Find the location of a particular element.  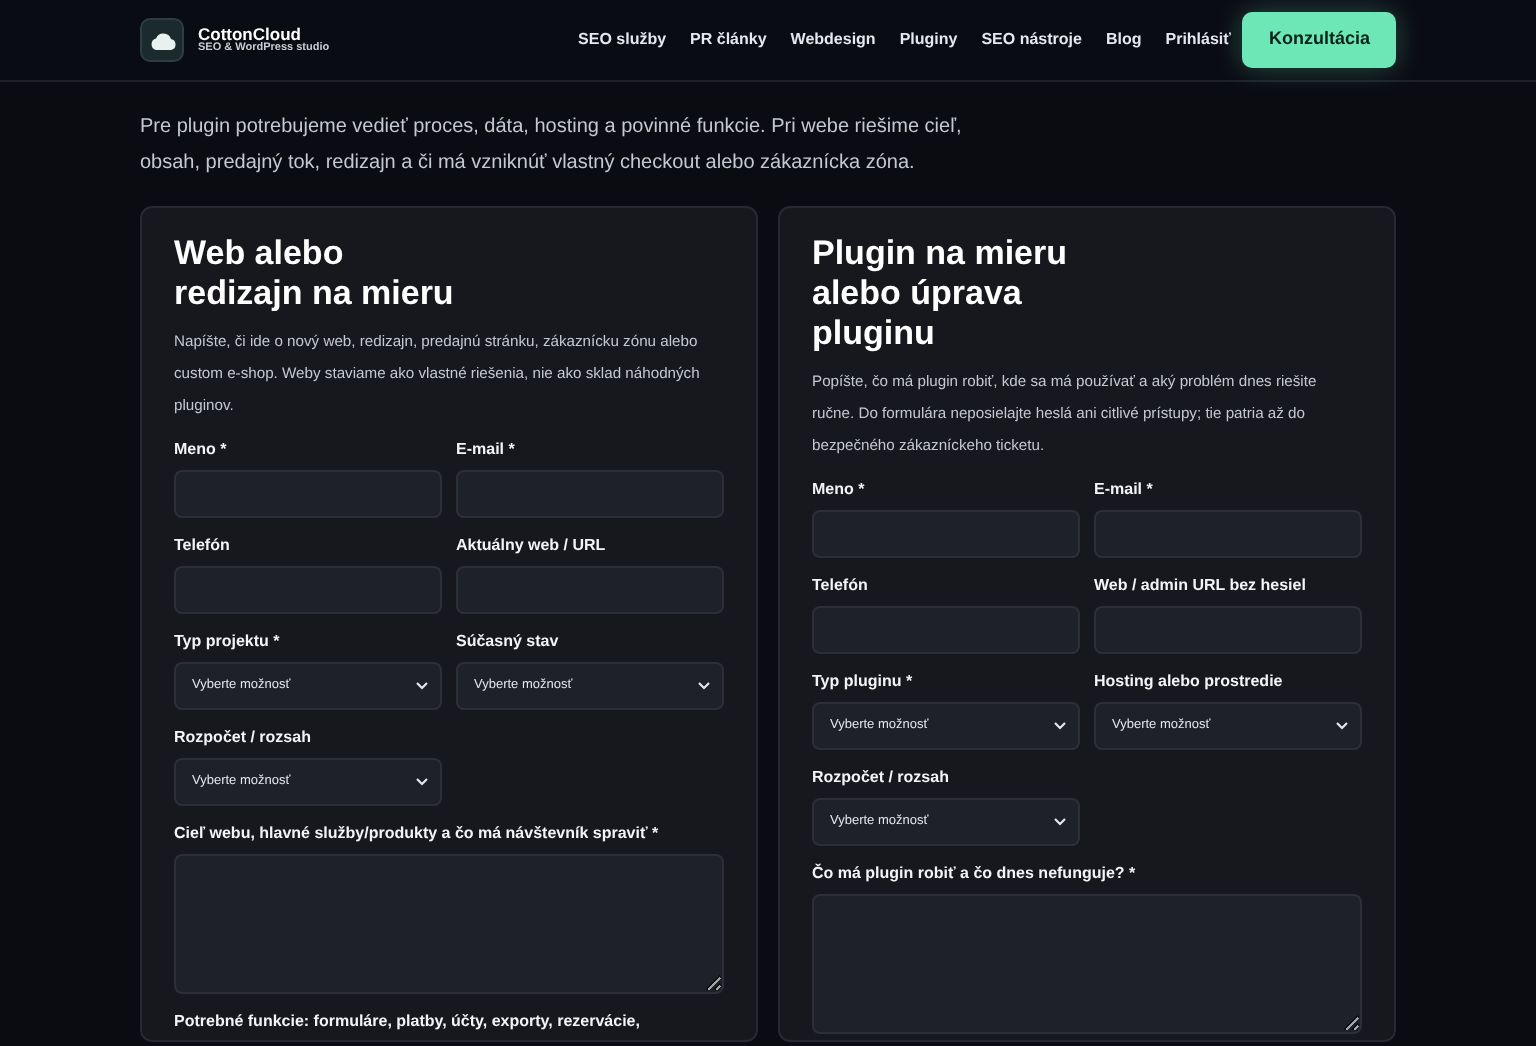

nav-link: Blog is located at coordinates (1123, 40).